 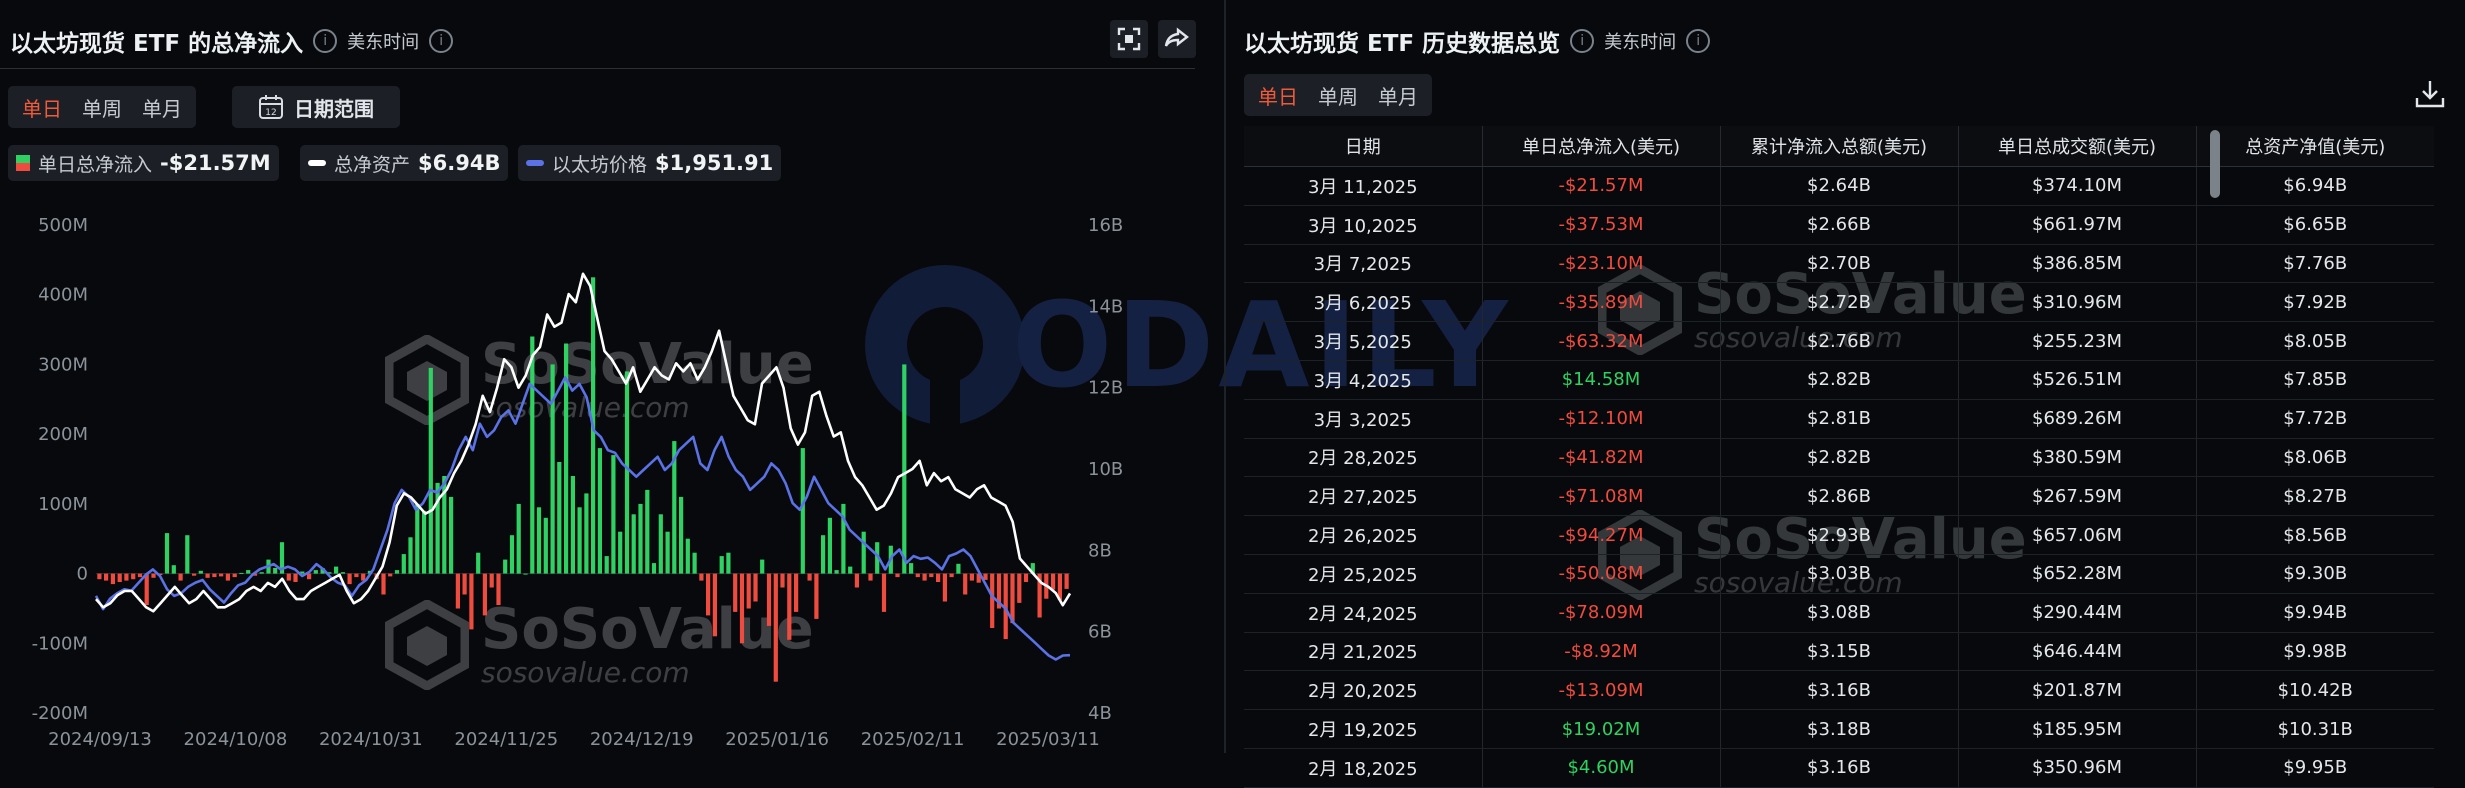 What do you see at coordinates (2076, 419) in the screenshot?
I see `cell-volume: $689.26M` at bounding box center [2076, 419].